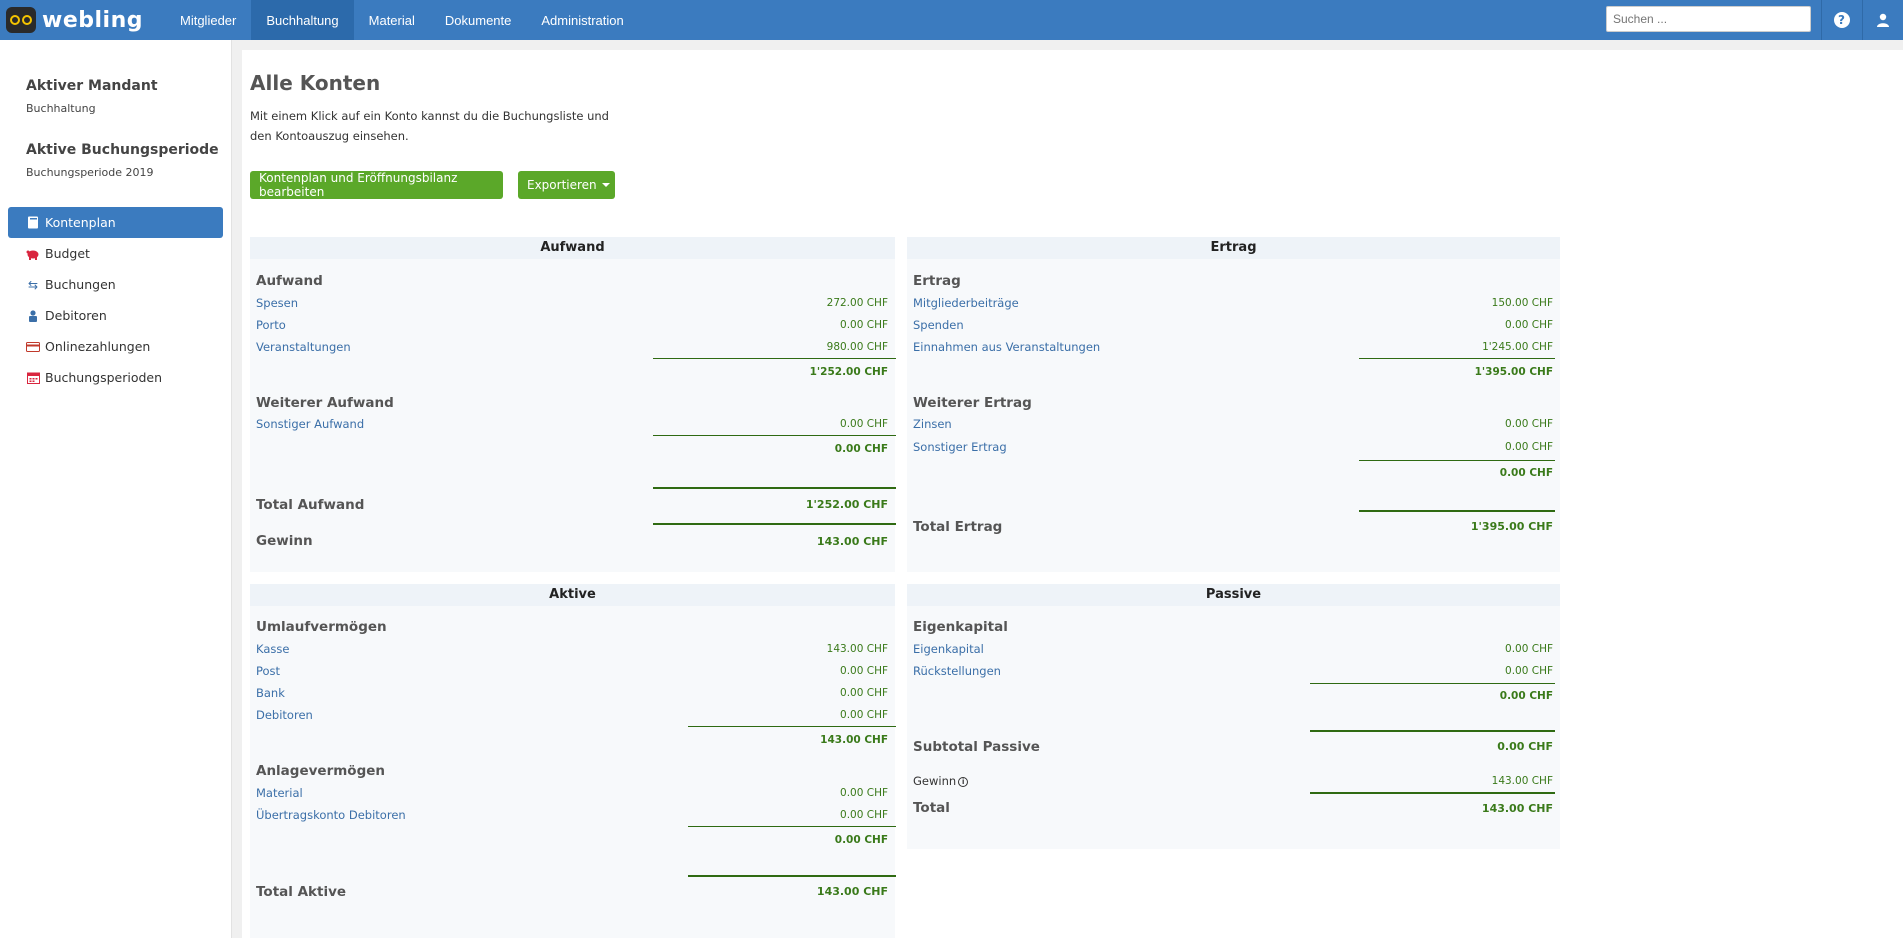 This screenshot has height=938, width=1903. Describe the element at coordinates (321, 771) in the screenshot. I see `anlagevermoegen-title: Anlagevermögen` at that location.